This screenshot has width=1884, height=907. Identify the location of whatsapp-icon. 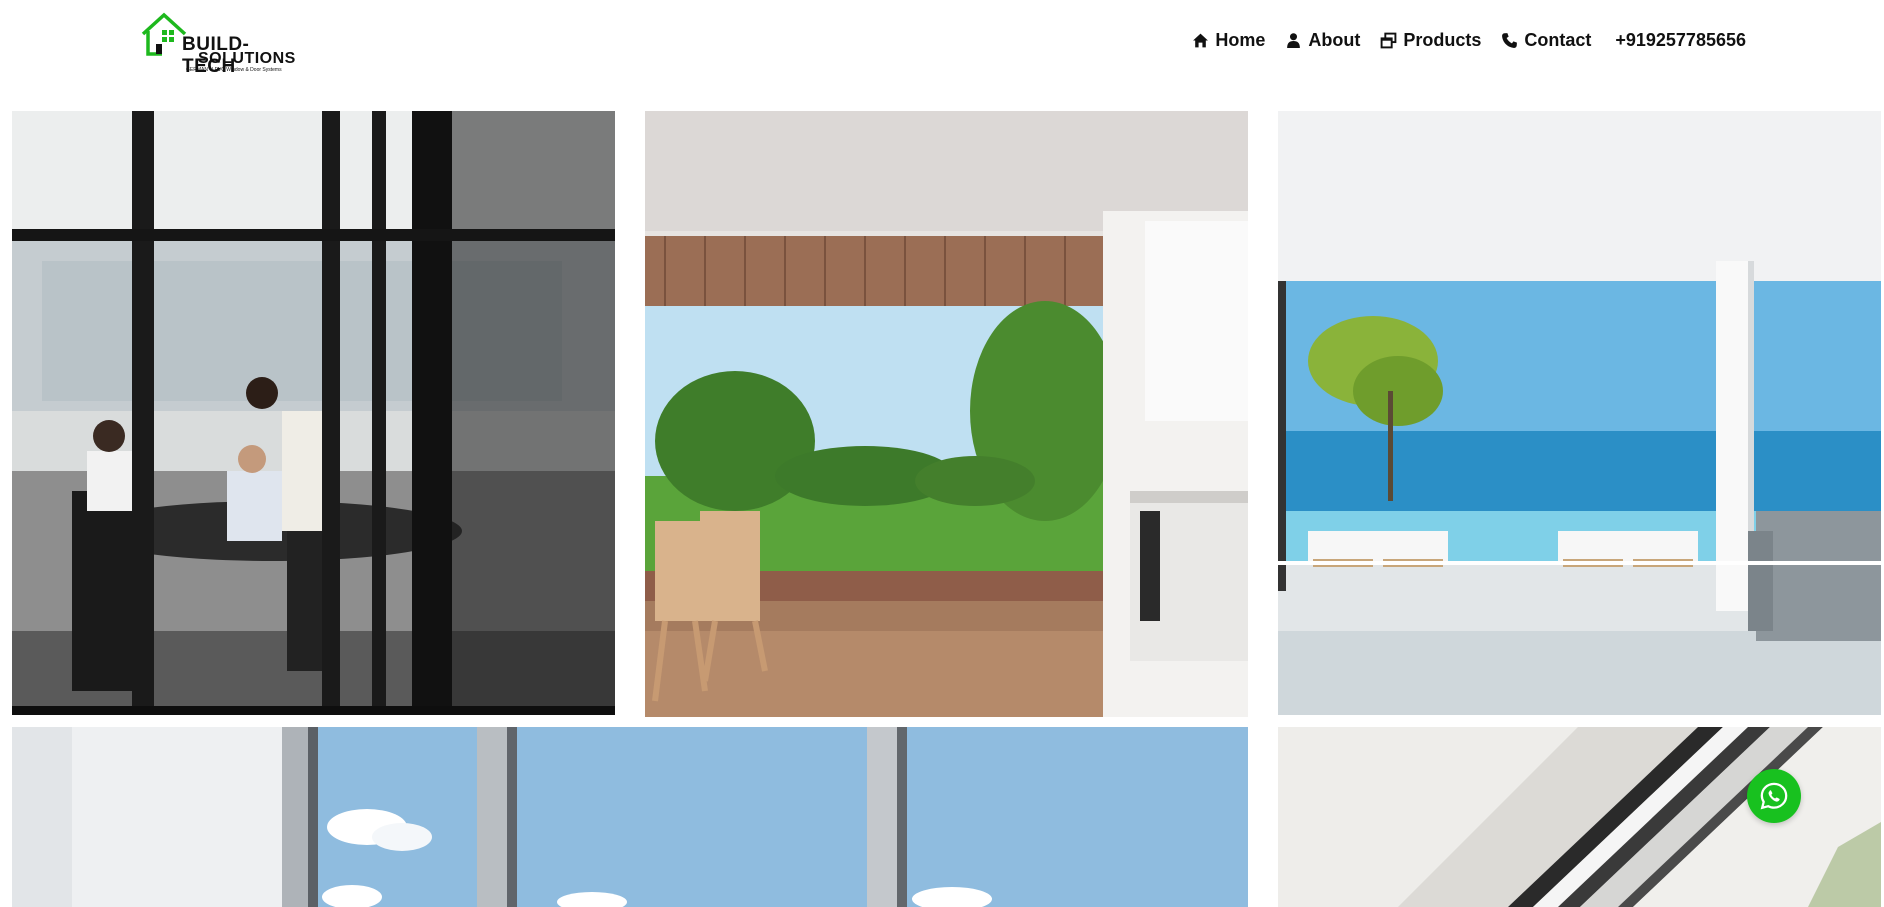
(1774, 796).